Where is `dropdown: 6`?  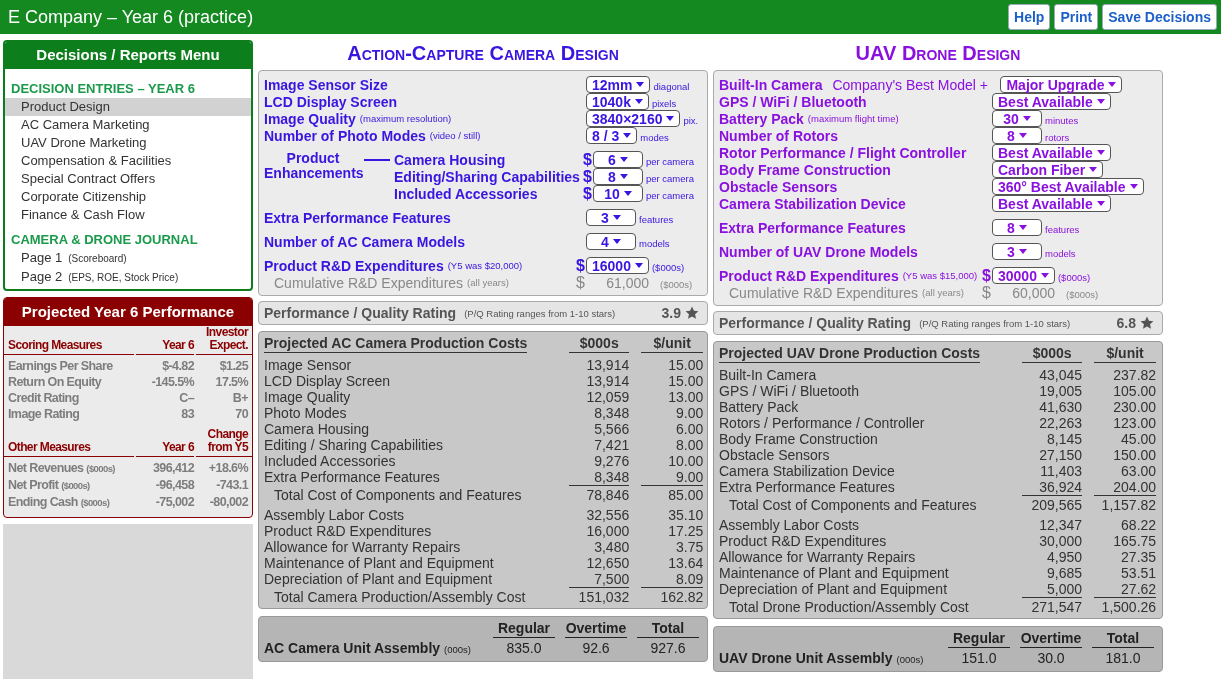
dropdown: 6 is located at coordinates (617, 159).